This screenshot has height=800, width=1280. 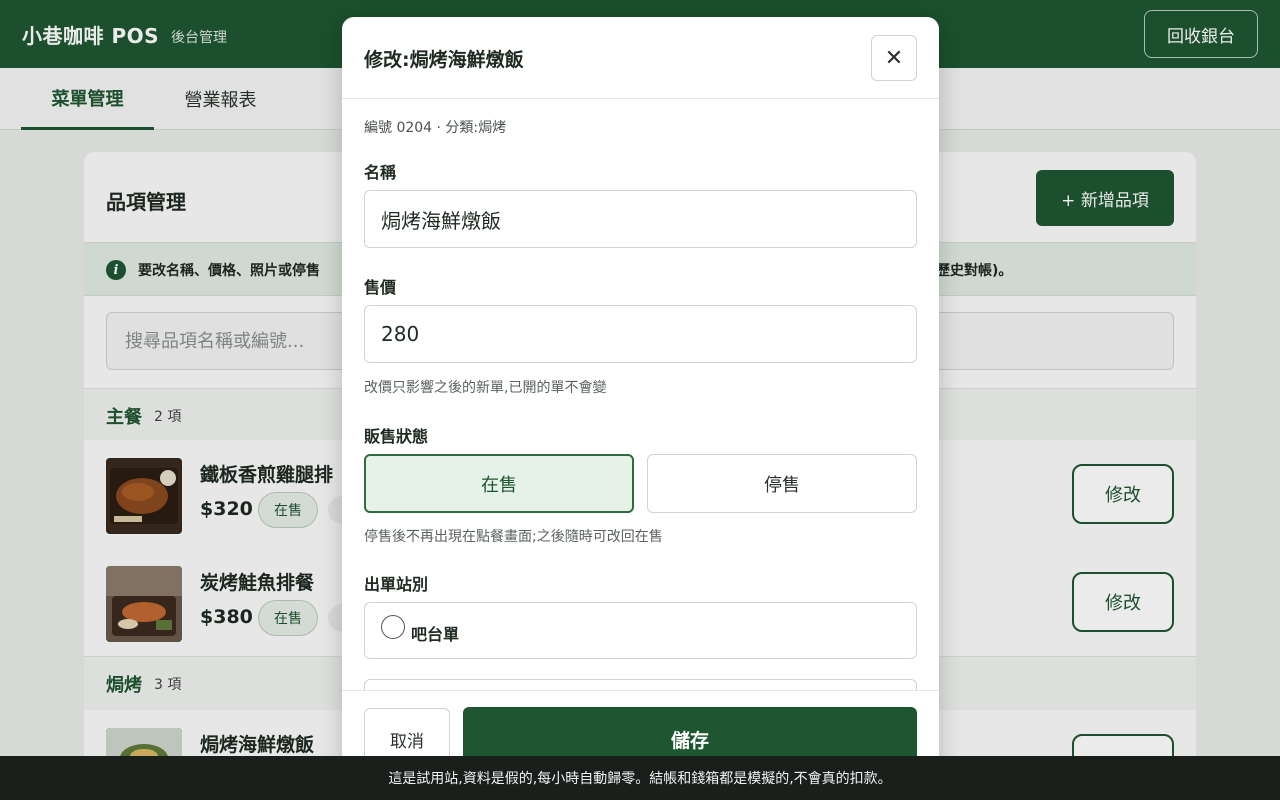 What do you see at coordinates (513, 537) in the screenshot?
I see `status-hint: 停售後不再出現在點餐畫面;之後隨時可改回在售` at bounding box center [513, 537].